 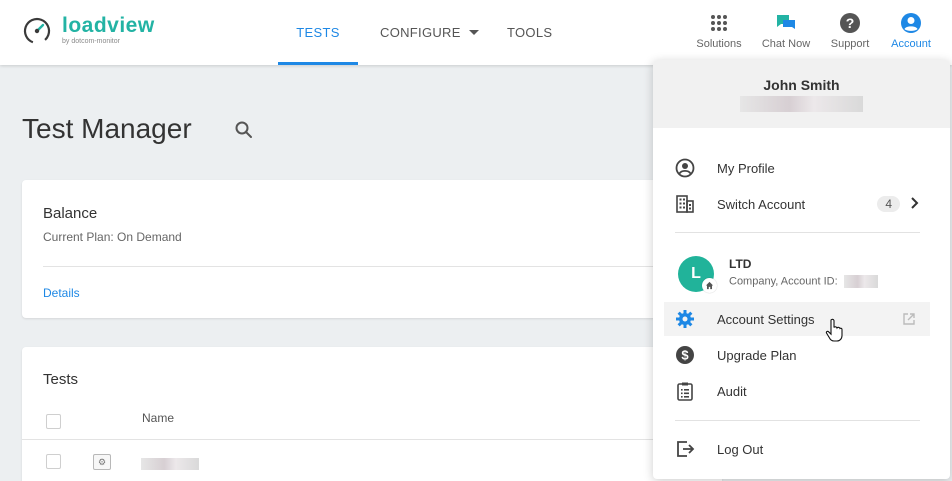 I want to click on upgrade-plan-label: Upgrade Plan, so click(x=757, y=355).